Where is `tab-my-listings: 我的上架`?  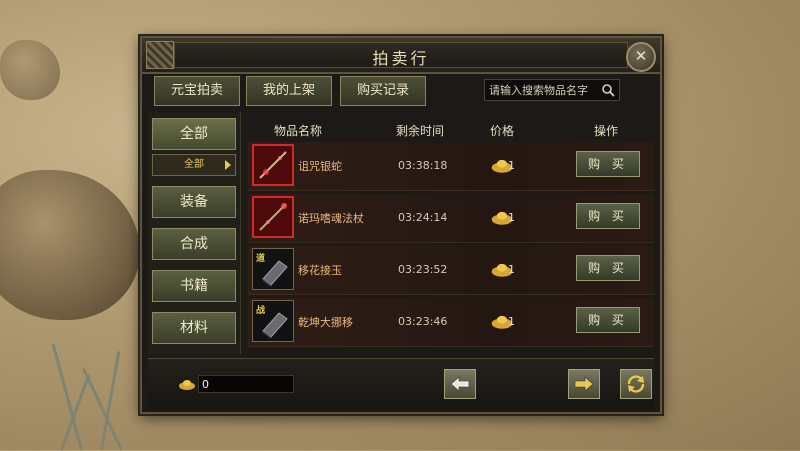
tab-my-listings: 我的上架 is located at coordinates (289, 91).